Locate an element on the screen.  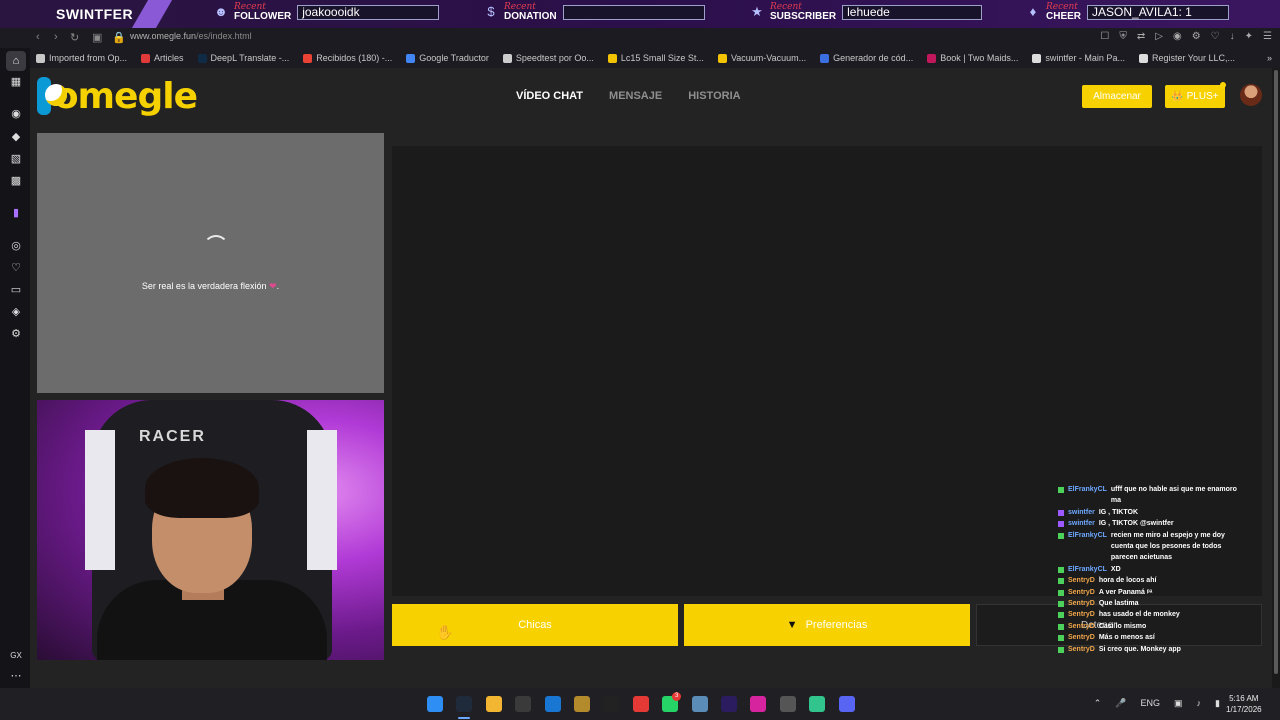
chat-text: Más o menos así is located at coordinates (1126, 638).